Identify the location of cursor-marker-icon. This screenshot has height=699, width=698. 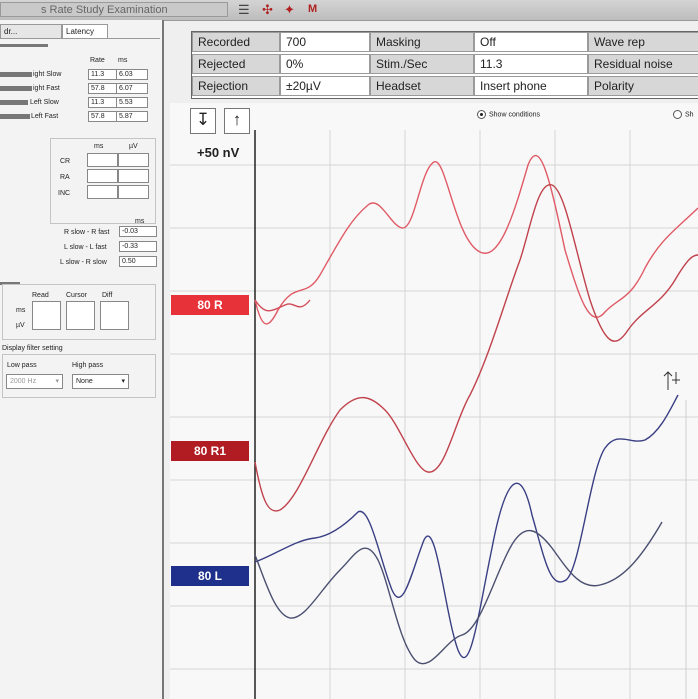
(671, 380).